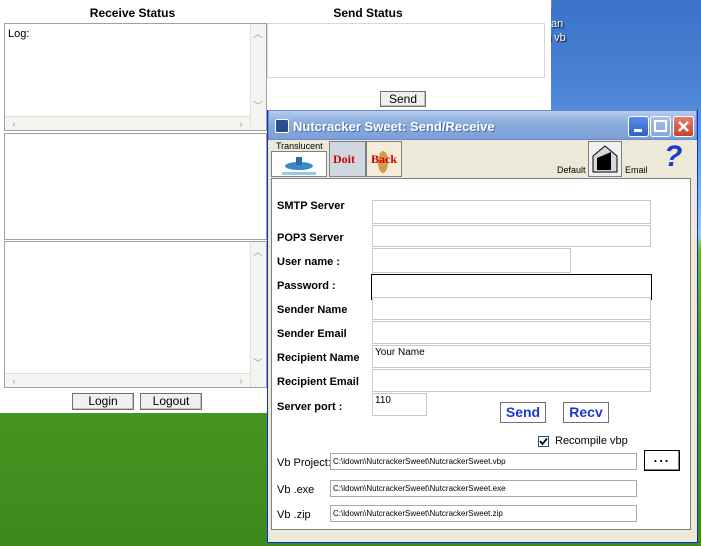 The image size is (701, 546). Describe the element at coordinates (19, 34) in the screenshot. I see `log-label: Log:` at that location.